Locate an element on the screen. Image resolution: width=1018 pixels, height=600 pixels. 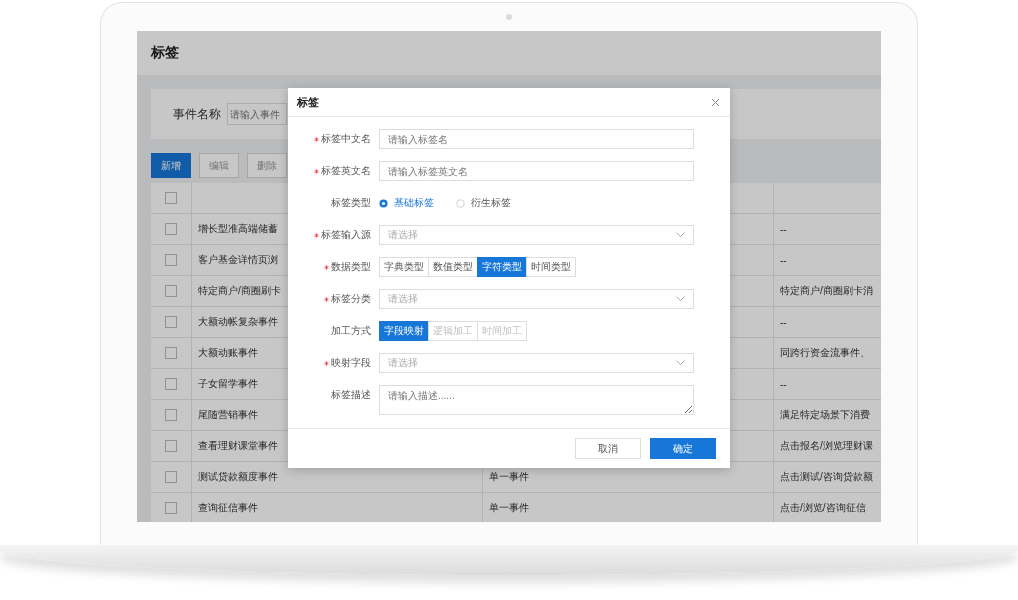
table-cell: 同跨行资金流事件、 is located at coordinates (827, 353).